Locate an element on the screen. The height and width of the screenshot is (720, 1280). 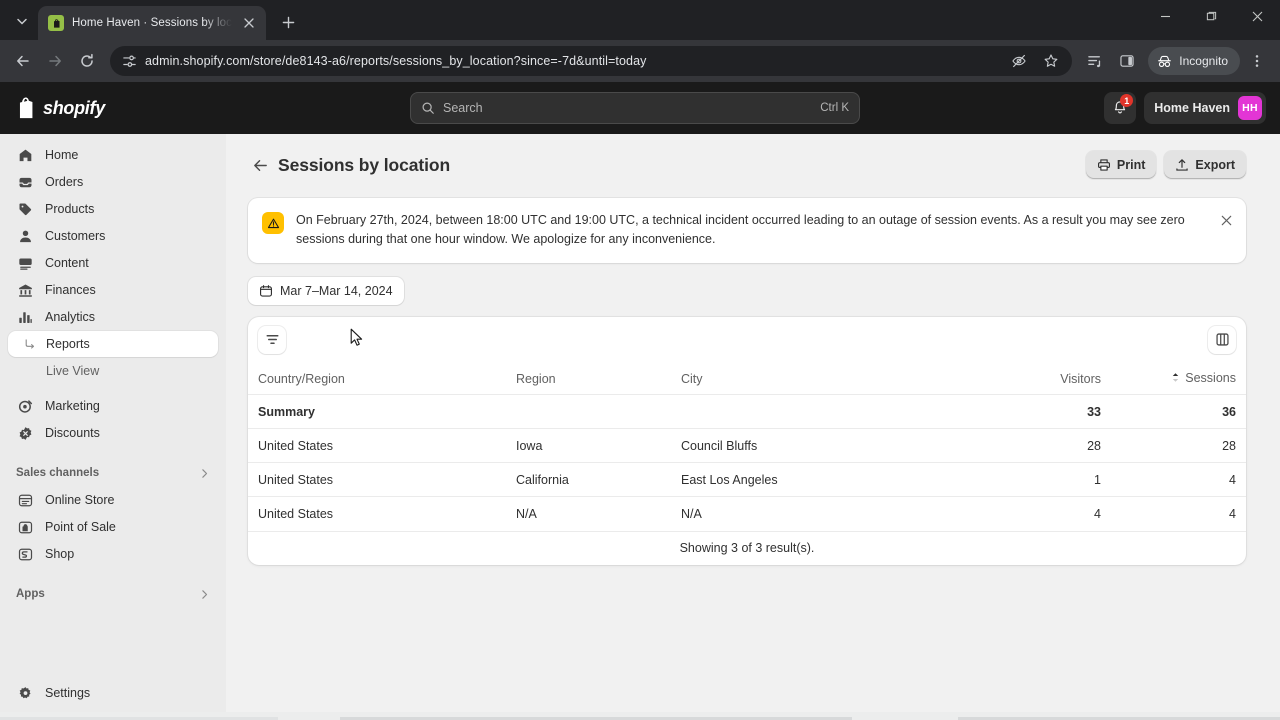
sidebar-section-apps: Apps is located at coordinates (113, 594).